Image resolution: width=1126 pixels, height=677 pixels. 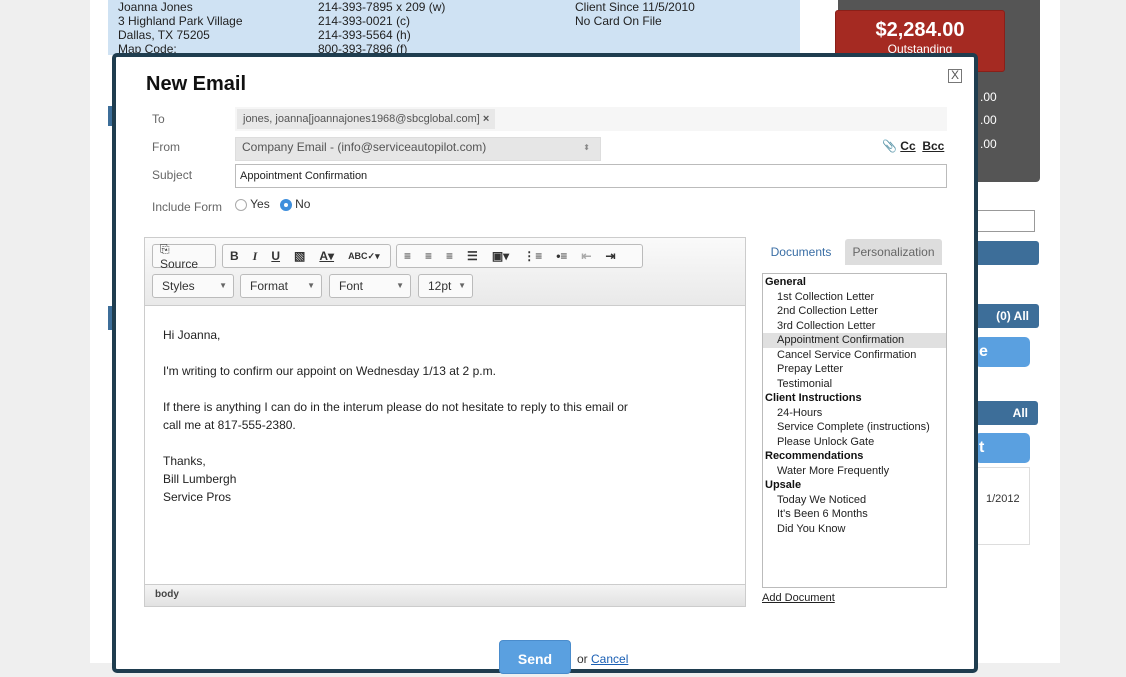 What do you see at coordinates (854, 442) in the screenshot?
I see `document-item: Please Unlock Gate` at bounding box center [854, 442].